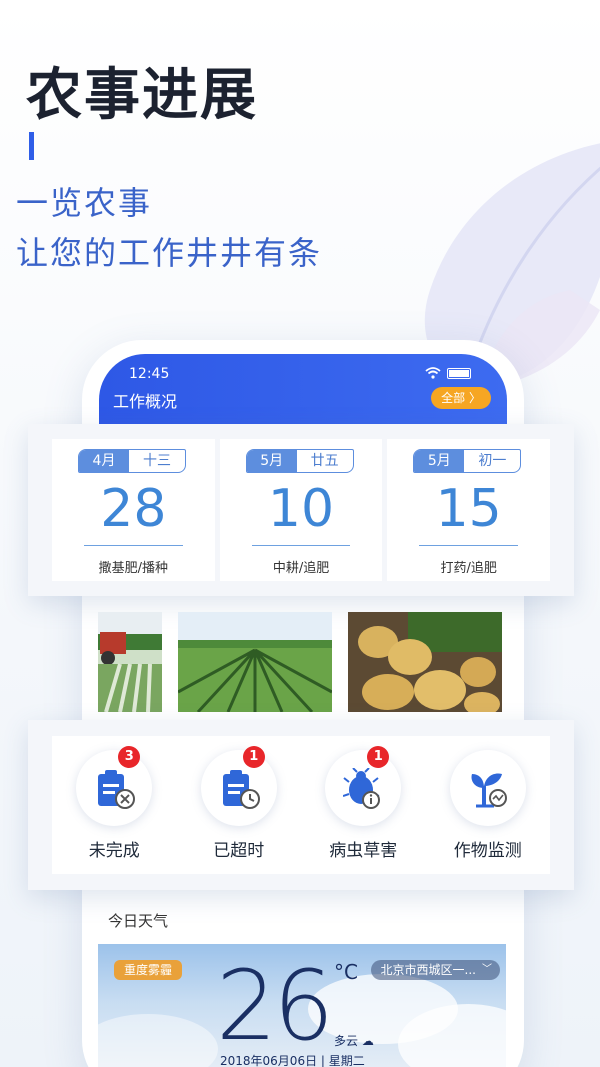 The image size is (600, 1067). Describe the element at coordinates (492, 461) in the screenshot. I see `lunar-day-label: 初一` at that location.